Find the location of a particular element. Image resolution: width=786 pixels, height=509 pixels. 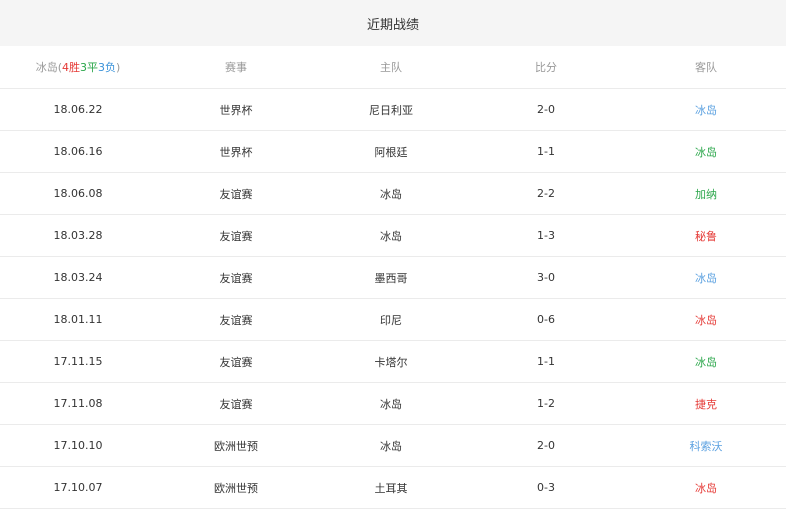

match-away: 科索沃 is located at coordinates (706, 445).